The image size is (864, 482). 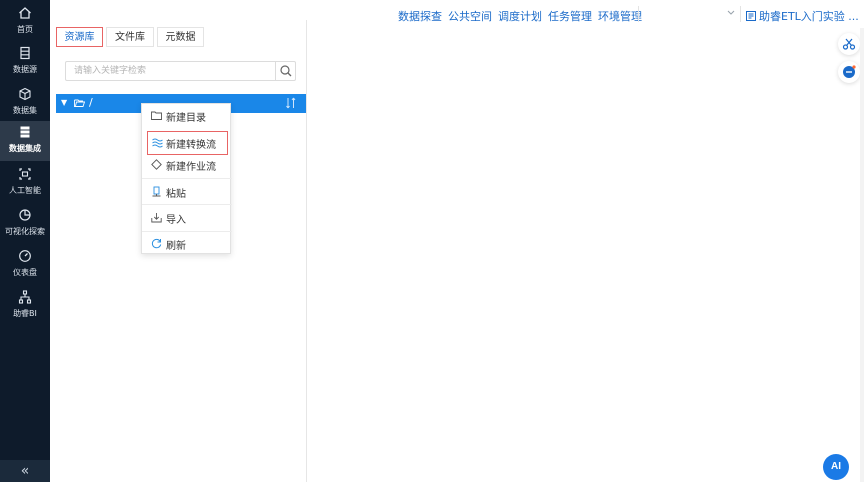 What do you see at coordinates (79, 37) in the screenshot?
I see `tab-resource-library: 资源库` at bounding box center [79, 37].